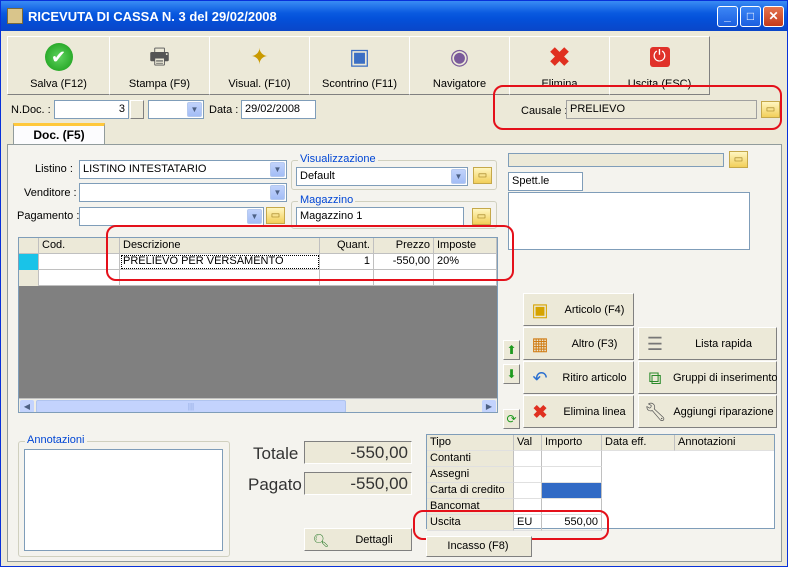 The height and width of the screenshot is (567, 788). What do you see at coordinates (310, 253) in the screenshot?
I see `line-highlight` at bounding box center [310, 253].